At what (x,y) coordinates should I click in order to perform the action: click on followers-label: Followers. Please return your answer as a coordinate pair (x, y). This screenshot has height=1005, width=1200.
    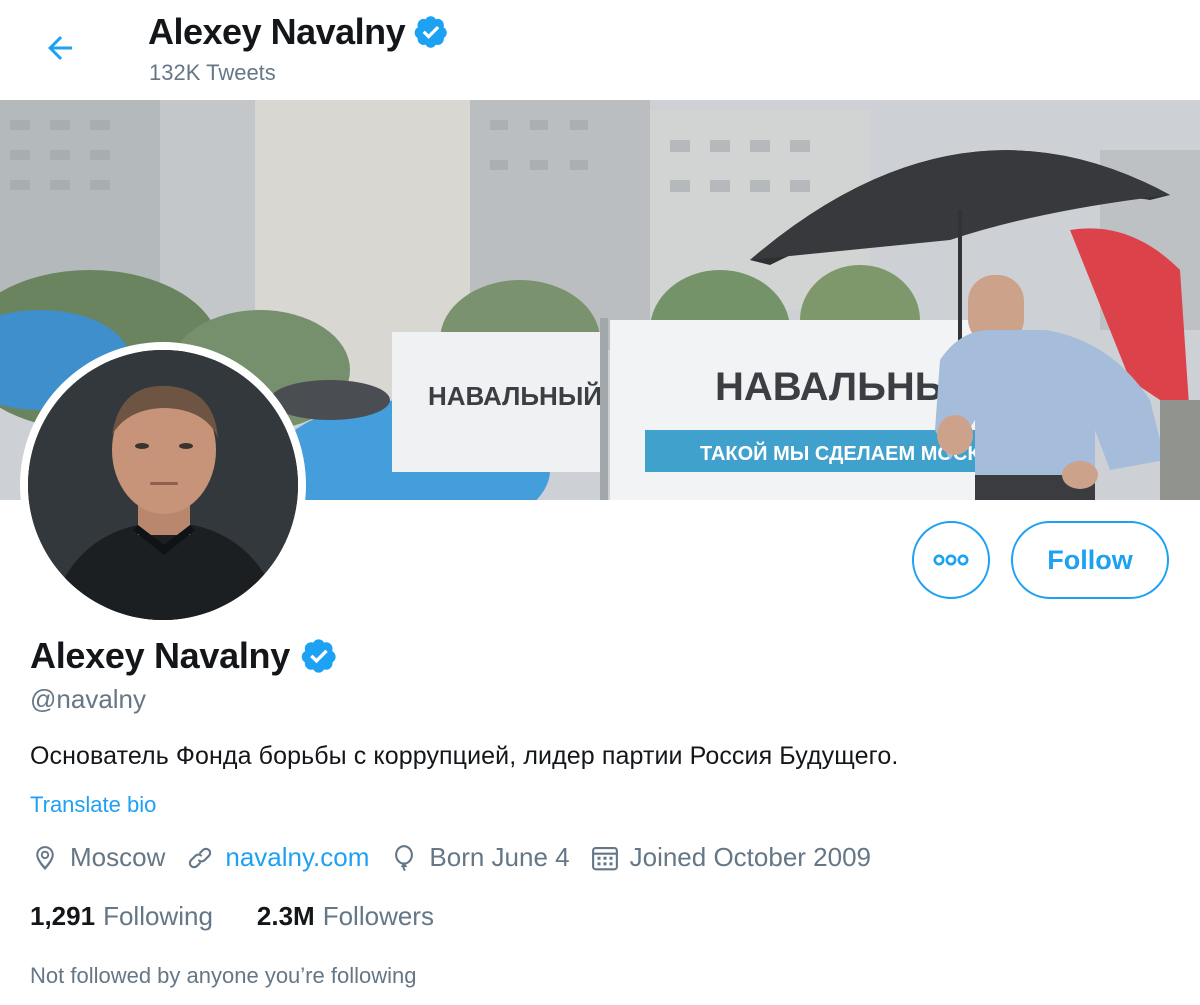
    Looking at the image, I should click on (378, 916).